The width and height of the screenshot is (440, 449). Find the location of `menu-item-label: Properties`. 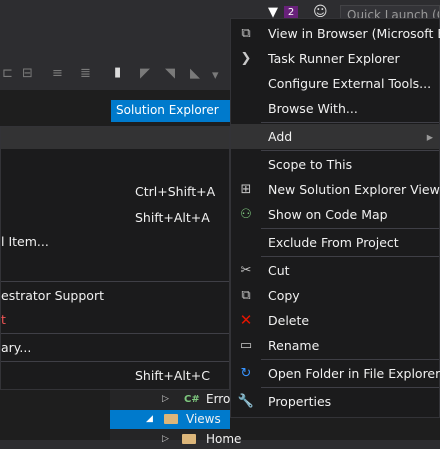

menu-item-label: Properties is located at coordinates (300, 401).